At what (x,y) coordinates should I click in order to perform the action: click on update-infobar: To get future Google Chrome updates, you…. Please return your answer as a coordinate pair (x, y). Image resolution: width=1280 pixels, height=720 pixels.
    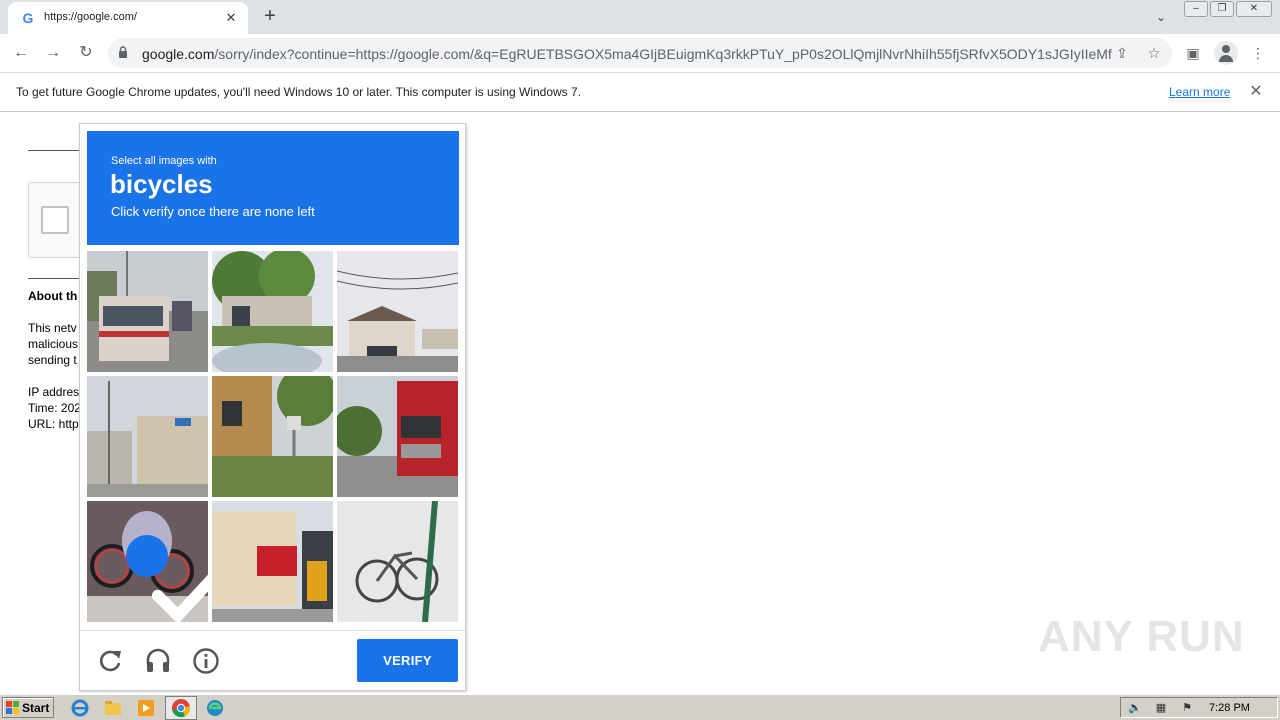
    Looking at the image, I should click on (640, 92).